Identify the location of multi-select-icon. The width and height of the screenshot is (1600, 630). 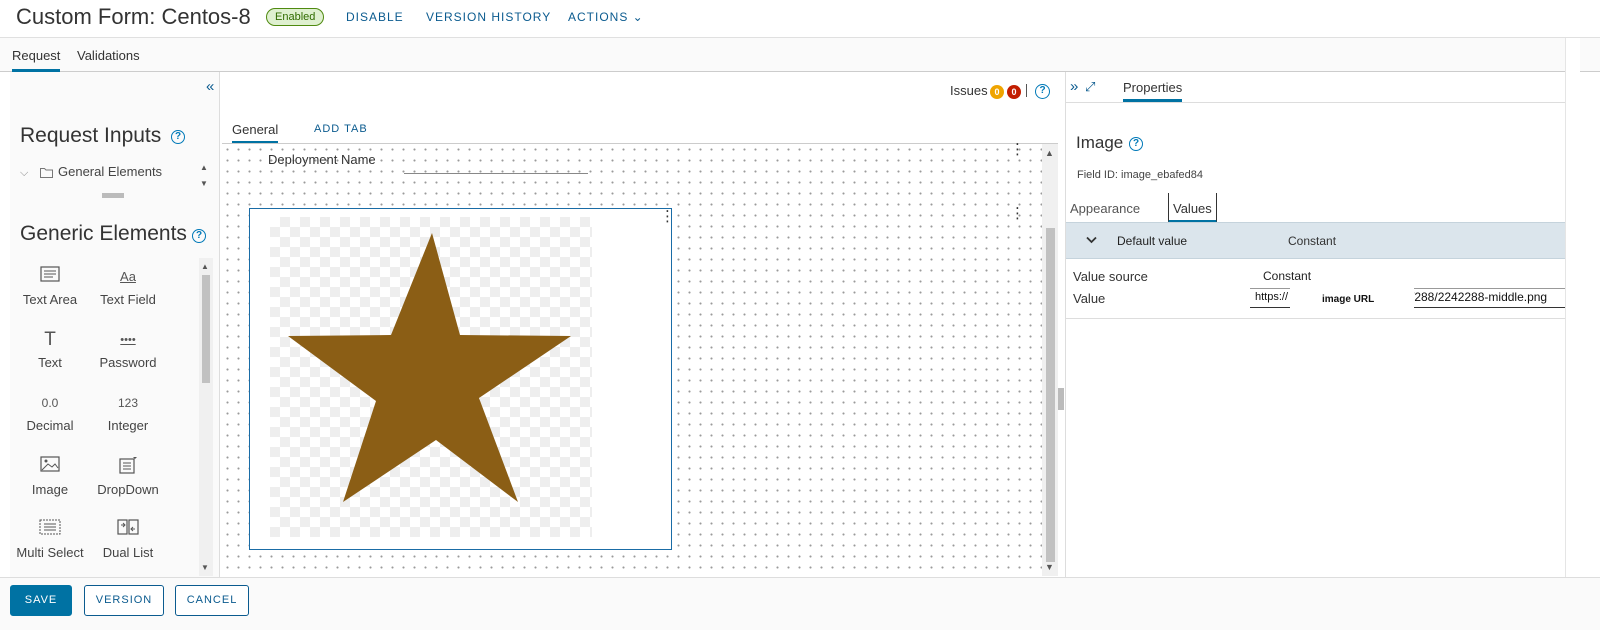
(50, 530).